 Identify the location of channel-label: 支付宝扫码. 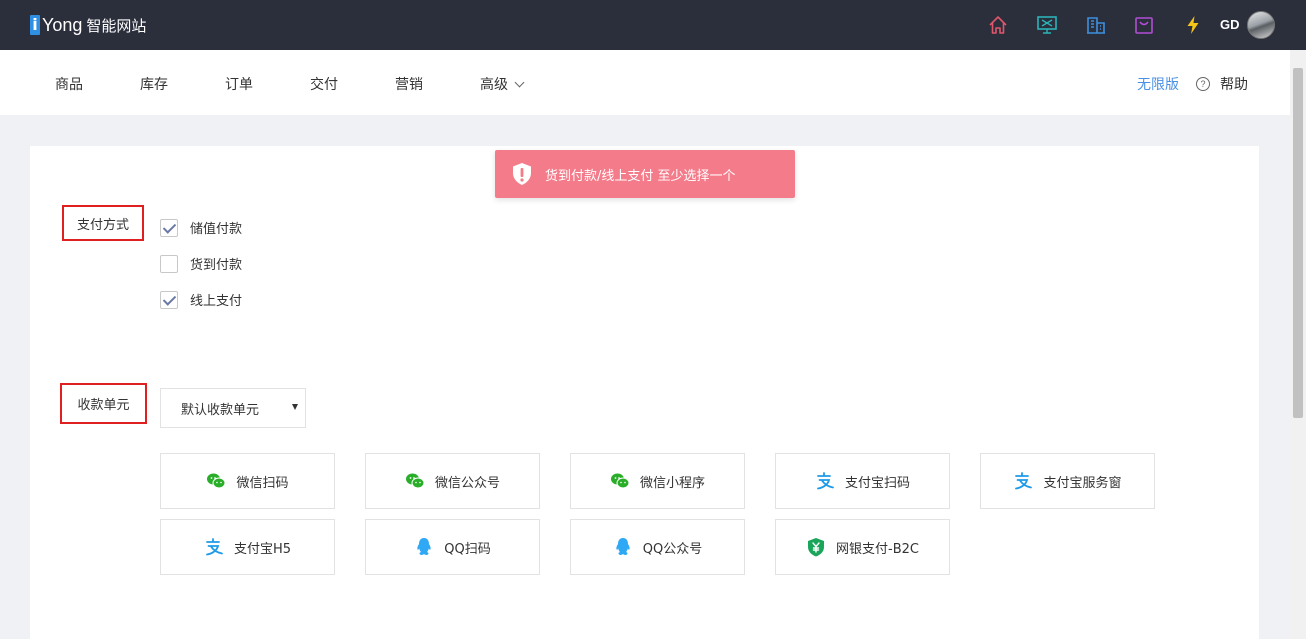
(877, 483).